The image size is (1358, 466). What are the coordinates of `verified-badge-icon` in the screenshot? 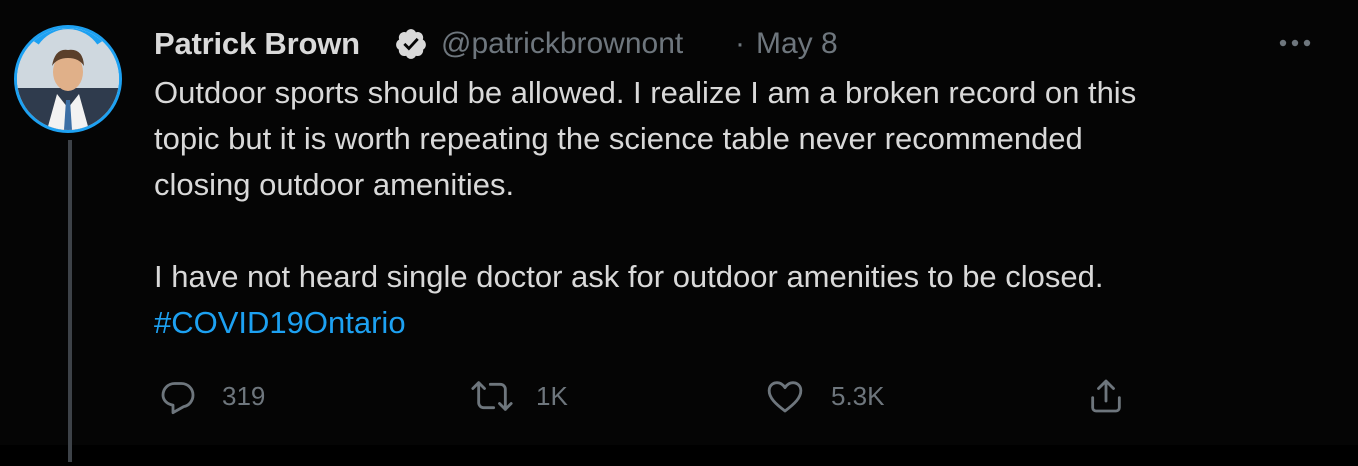 It's located at (411, 44).